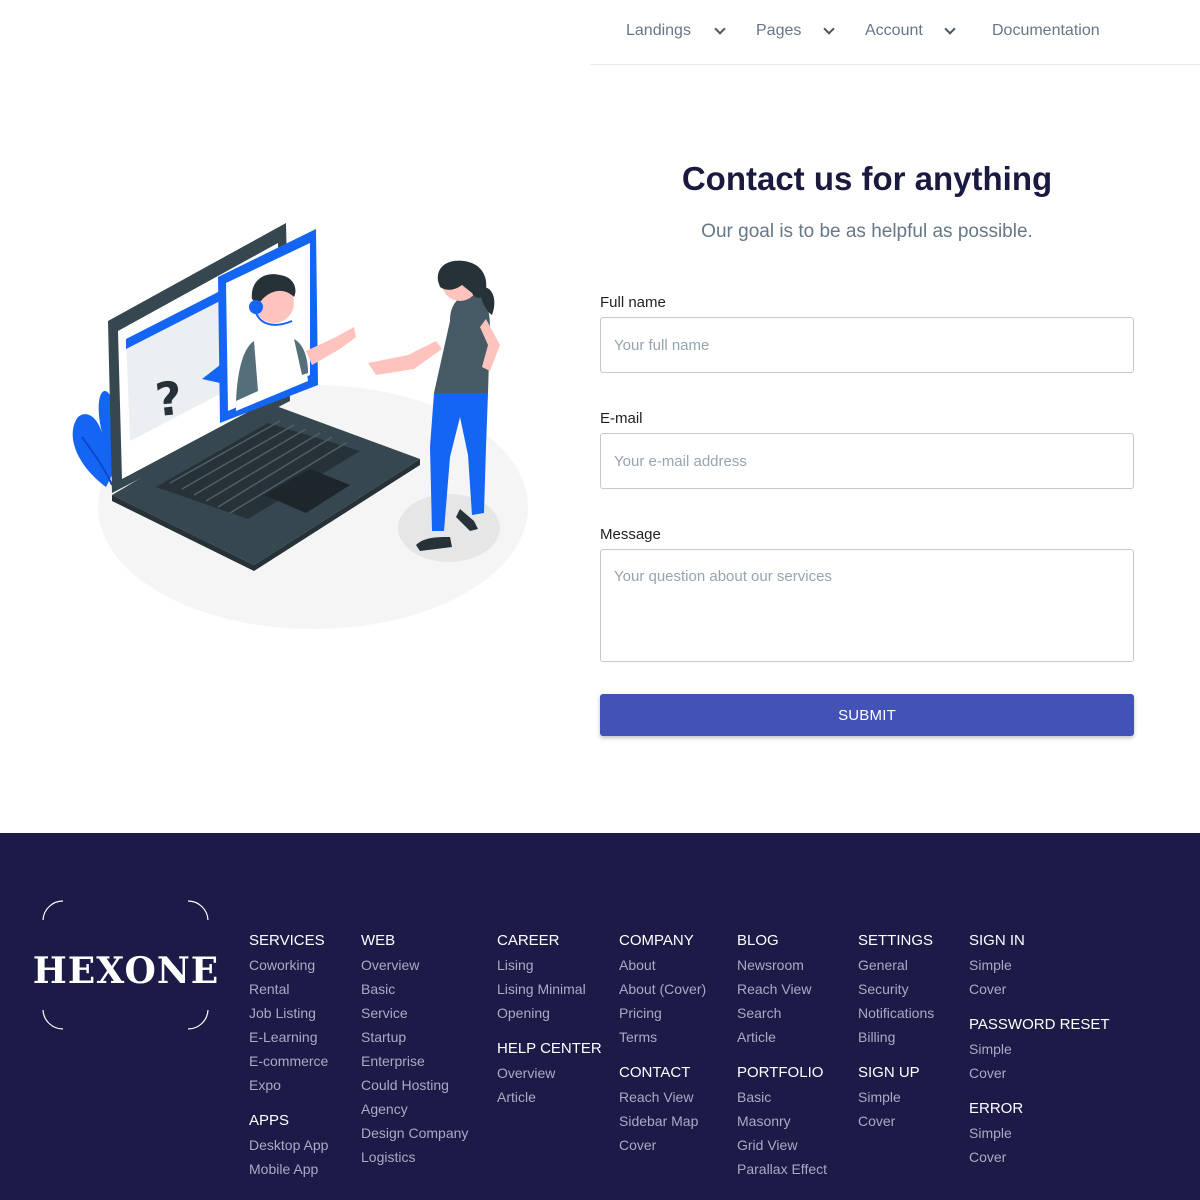 The width and height of the screenshot is (1200, 1200). Describe the element at coordinates (549, 1013) in the screenshot. I see `footer-link: Opening` at that location.